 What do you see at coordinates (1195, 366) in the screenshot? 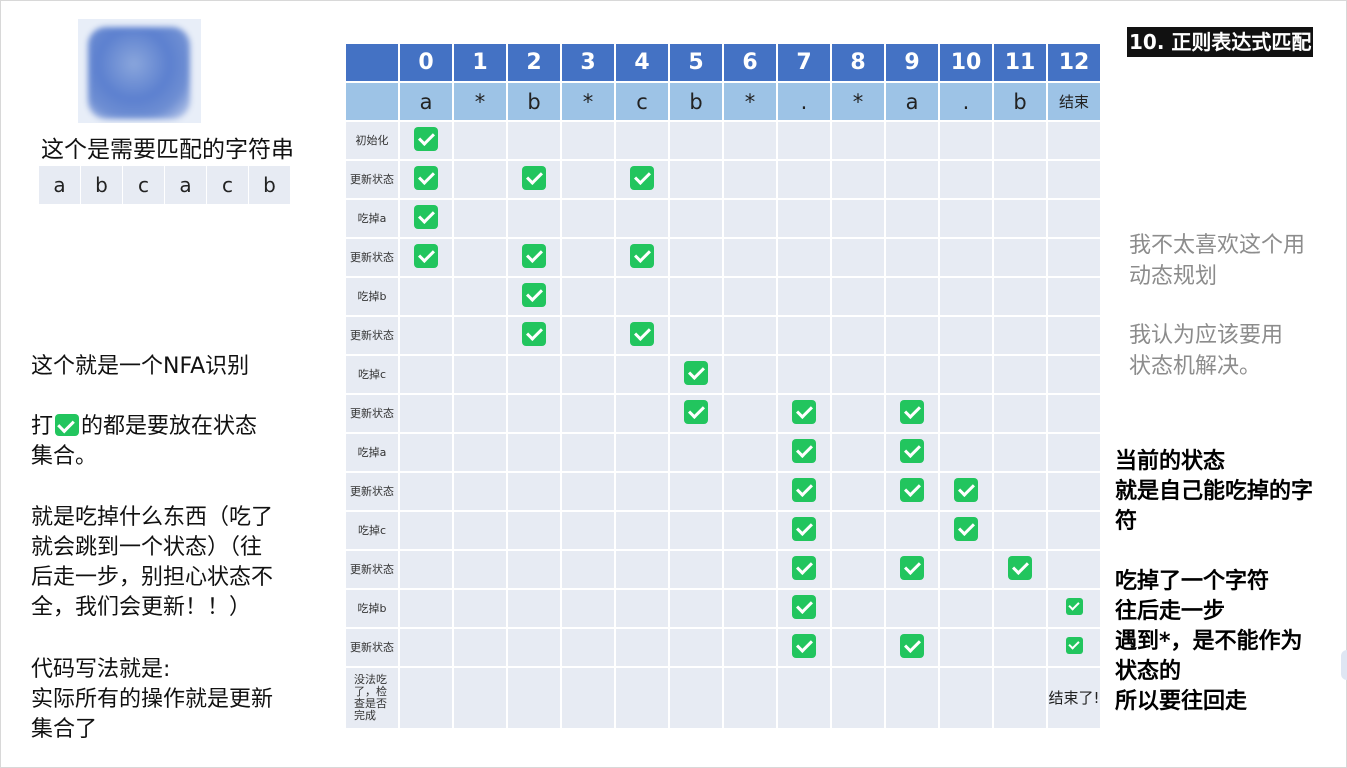
I see `opinion-line: 状态机解决。` at bounding box center [1195, 366].